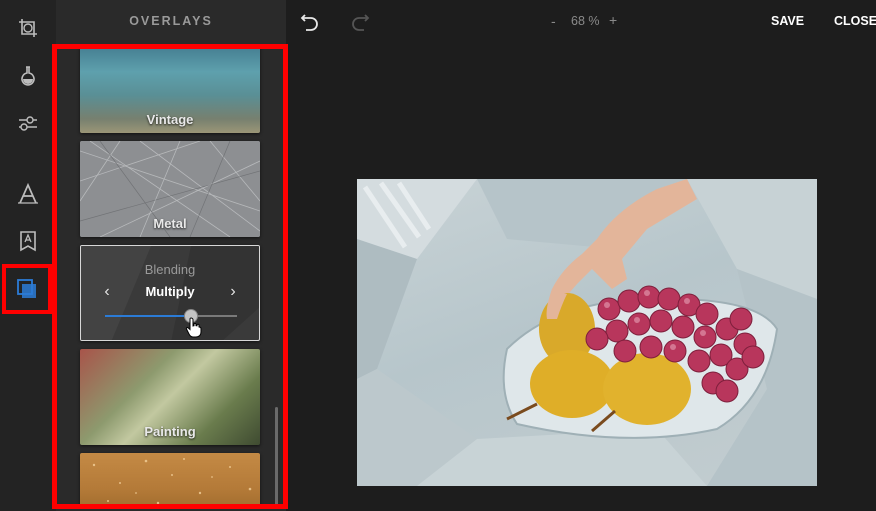 The width and height of the screenshot is (876, 511). Describe the element at coordinates (170, 397) in the screenshot. I see `overlay-thumb-painting: Painting` at that location.